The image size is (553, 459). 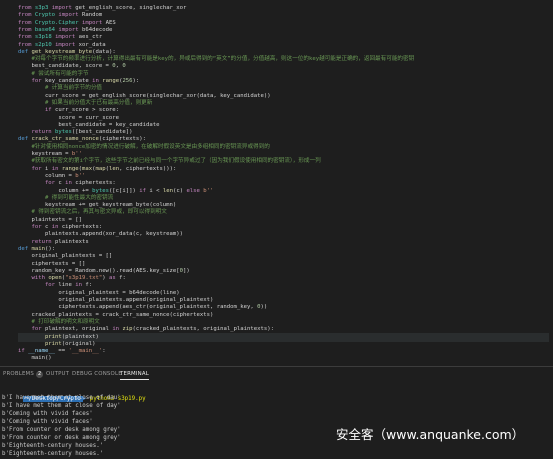 I want to click on code-token: (plaintext), so click(x=80, y=336).